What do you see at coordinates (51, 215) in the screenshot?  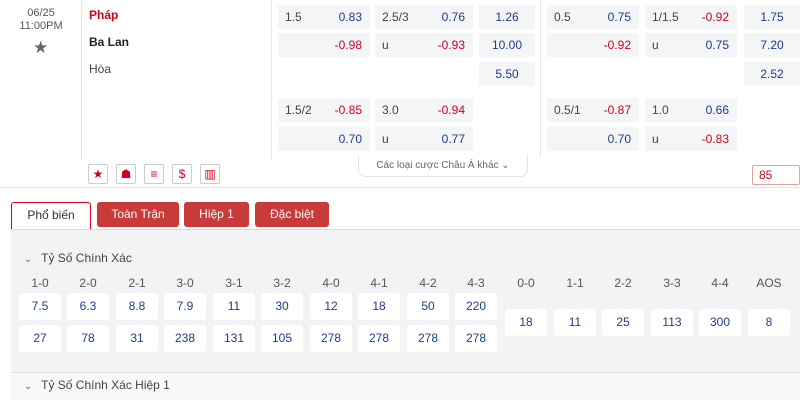 I see `tab-popular: Phổ biến` at bounding box center [51, 215].